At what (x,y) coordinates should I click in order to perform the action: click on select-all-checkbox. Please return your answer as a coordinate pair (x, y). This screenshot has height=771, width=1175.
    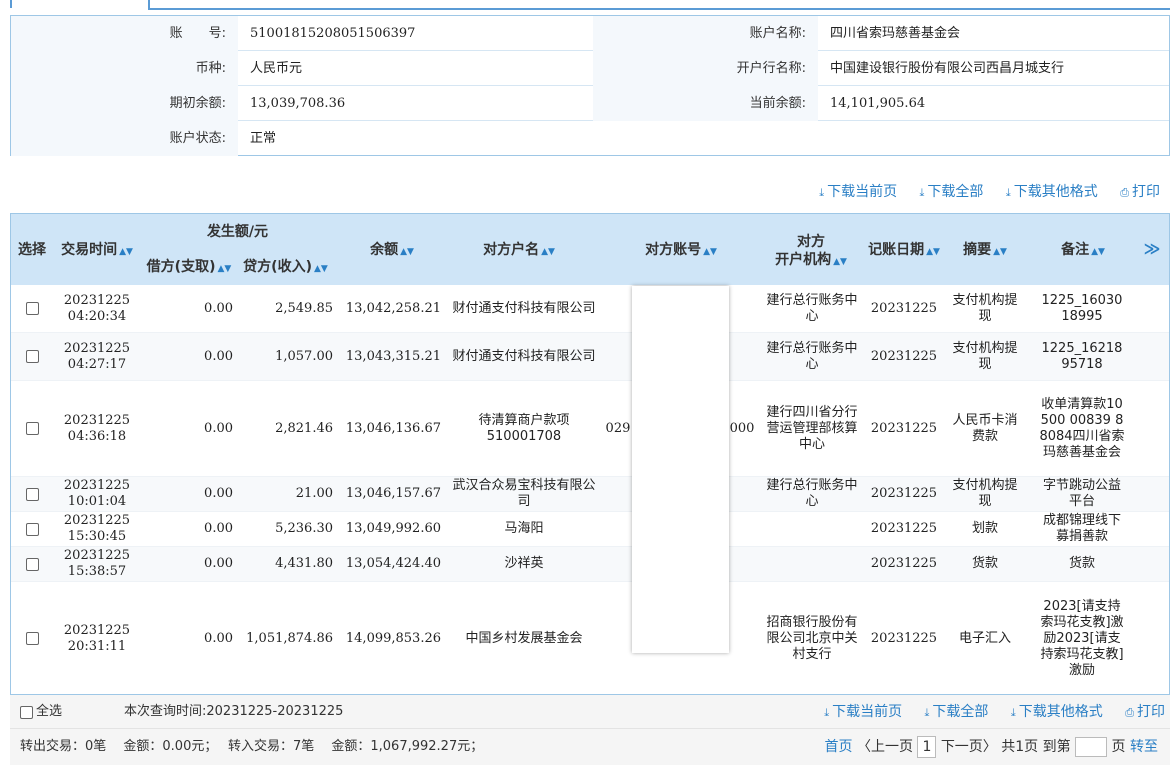
    Looking at the image, I should click on (26, 712).